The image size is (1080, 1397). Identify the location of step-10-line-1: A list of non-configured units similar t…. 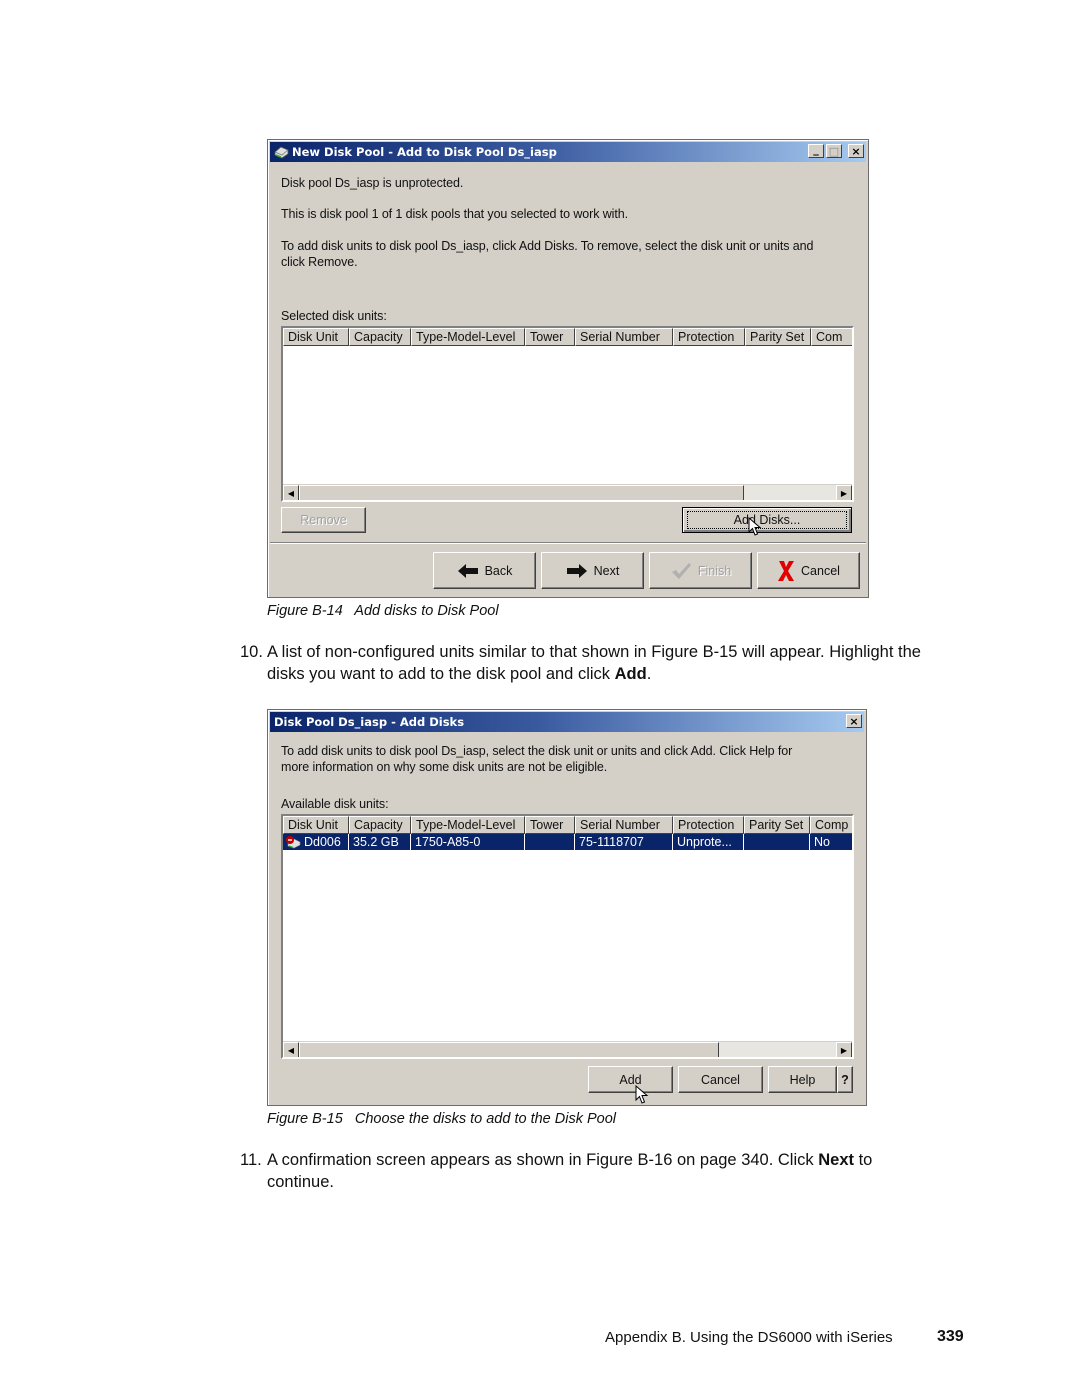
(594, 652).